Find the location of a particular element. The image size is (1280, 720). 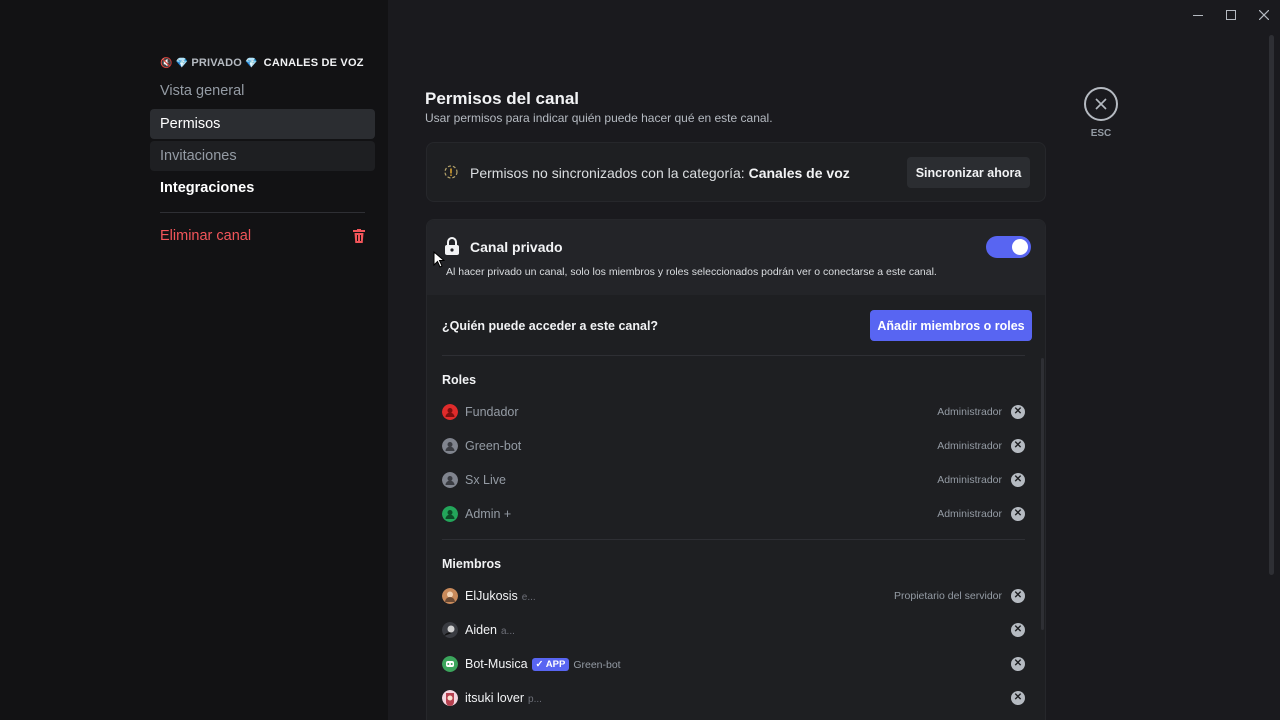

badge-label: APP is located at coordinates (555, 664).